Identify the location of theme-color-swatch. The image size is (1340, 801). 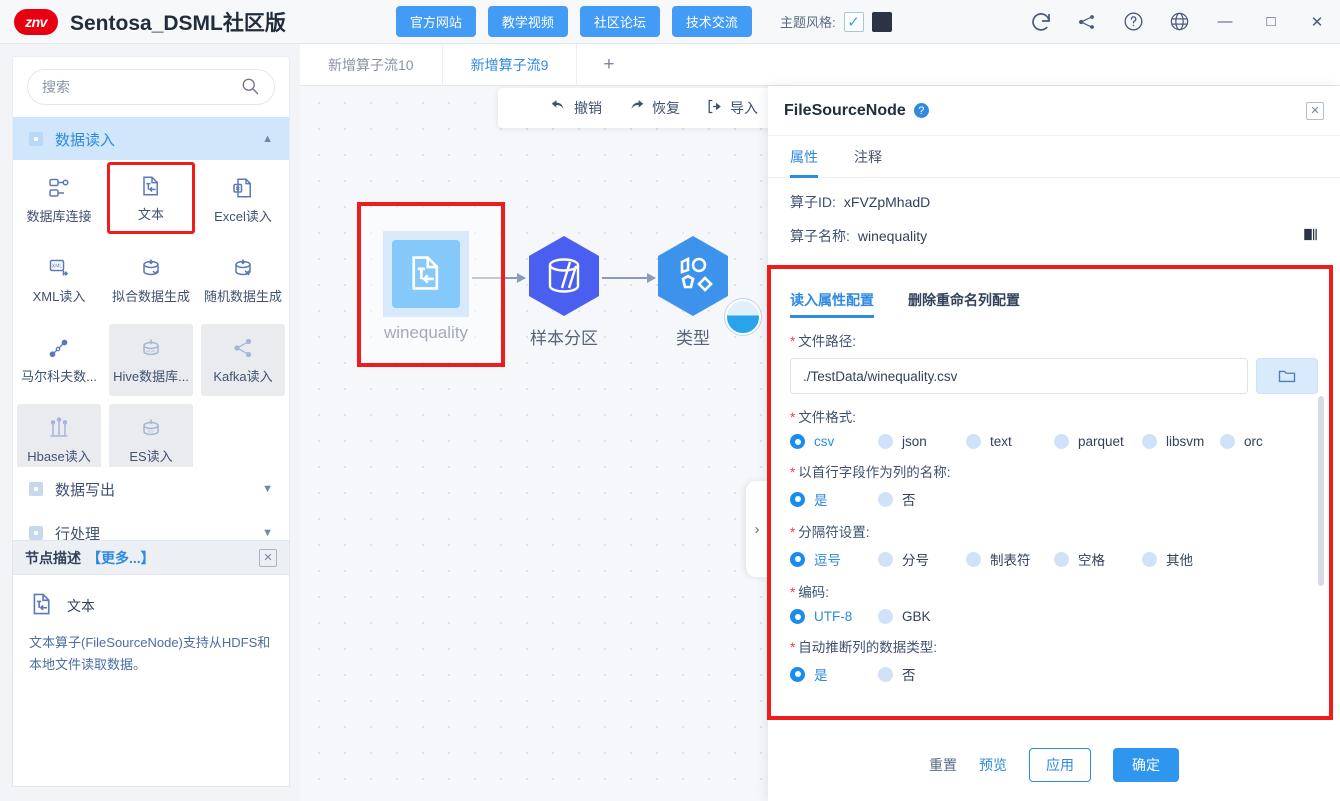
(881, 21).